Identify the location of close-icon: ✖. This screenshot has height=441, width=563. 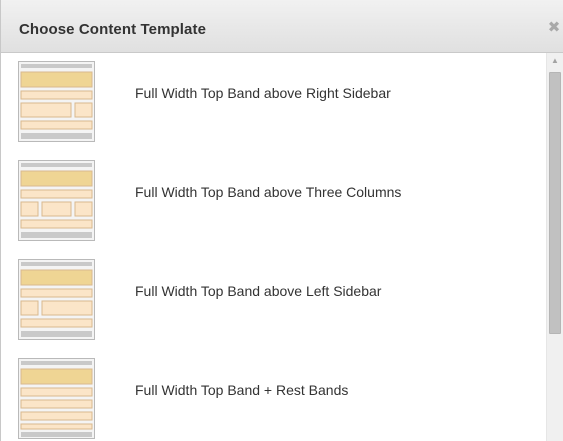
(554, 28).